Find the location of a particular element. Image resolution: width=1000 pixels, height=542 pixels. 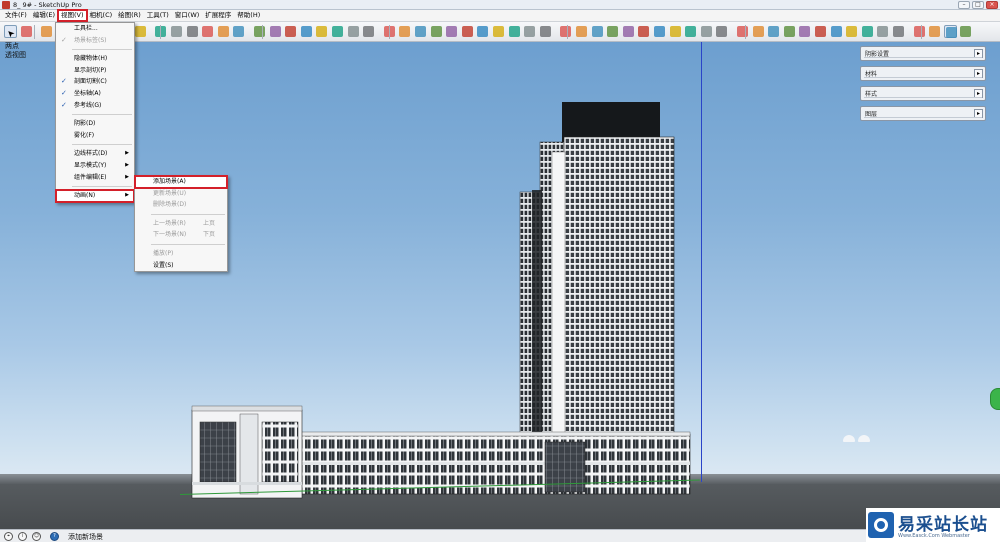

credits-icon: i is located at coordinates (22, 536).